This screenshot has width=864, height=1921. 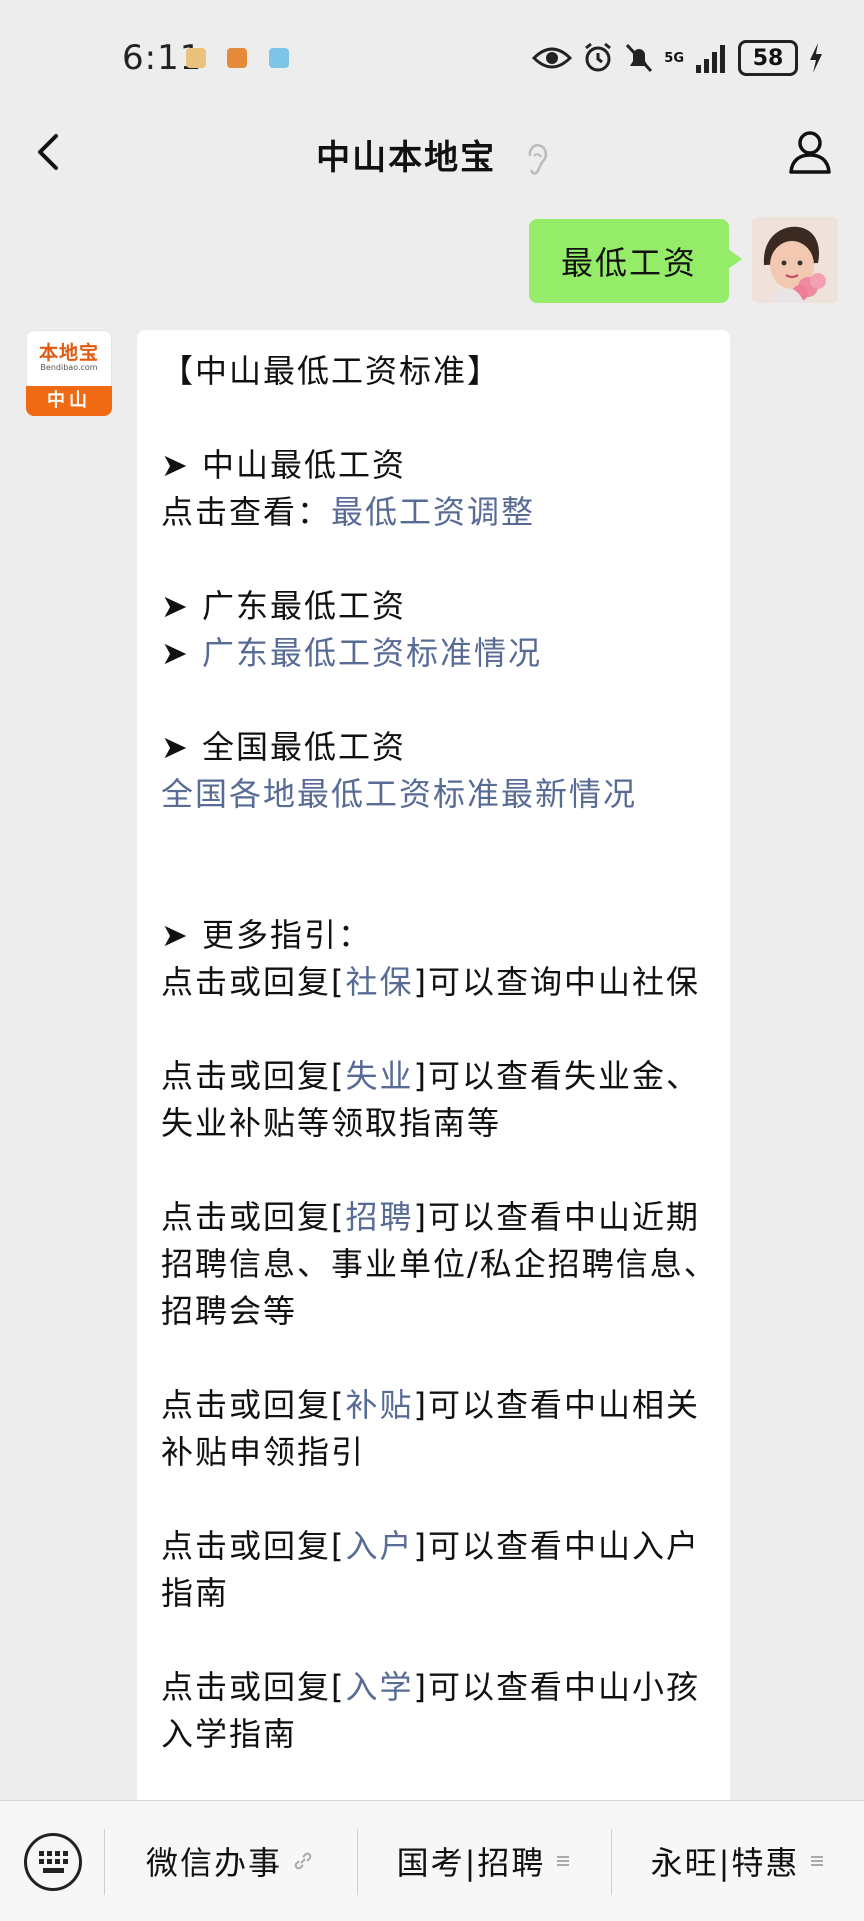 I want to click on keyword-link-shebao: 社保, so click(x=380, y=982).